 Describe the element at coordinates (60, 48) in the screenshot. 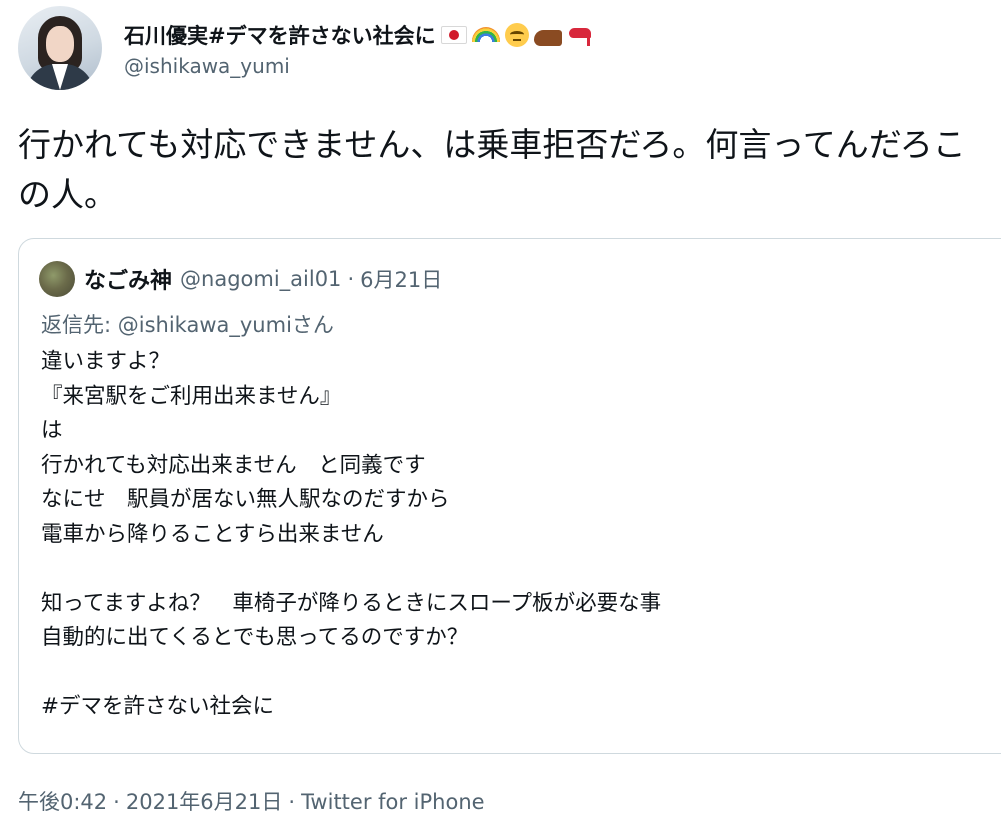

I see `author-avatar` at that location.